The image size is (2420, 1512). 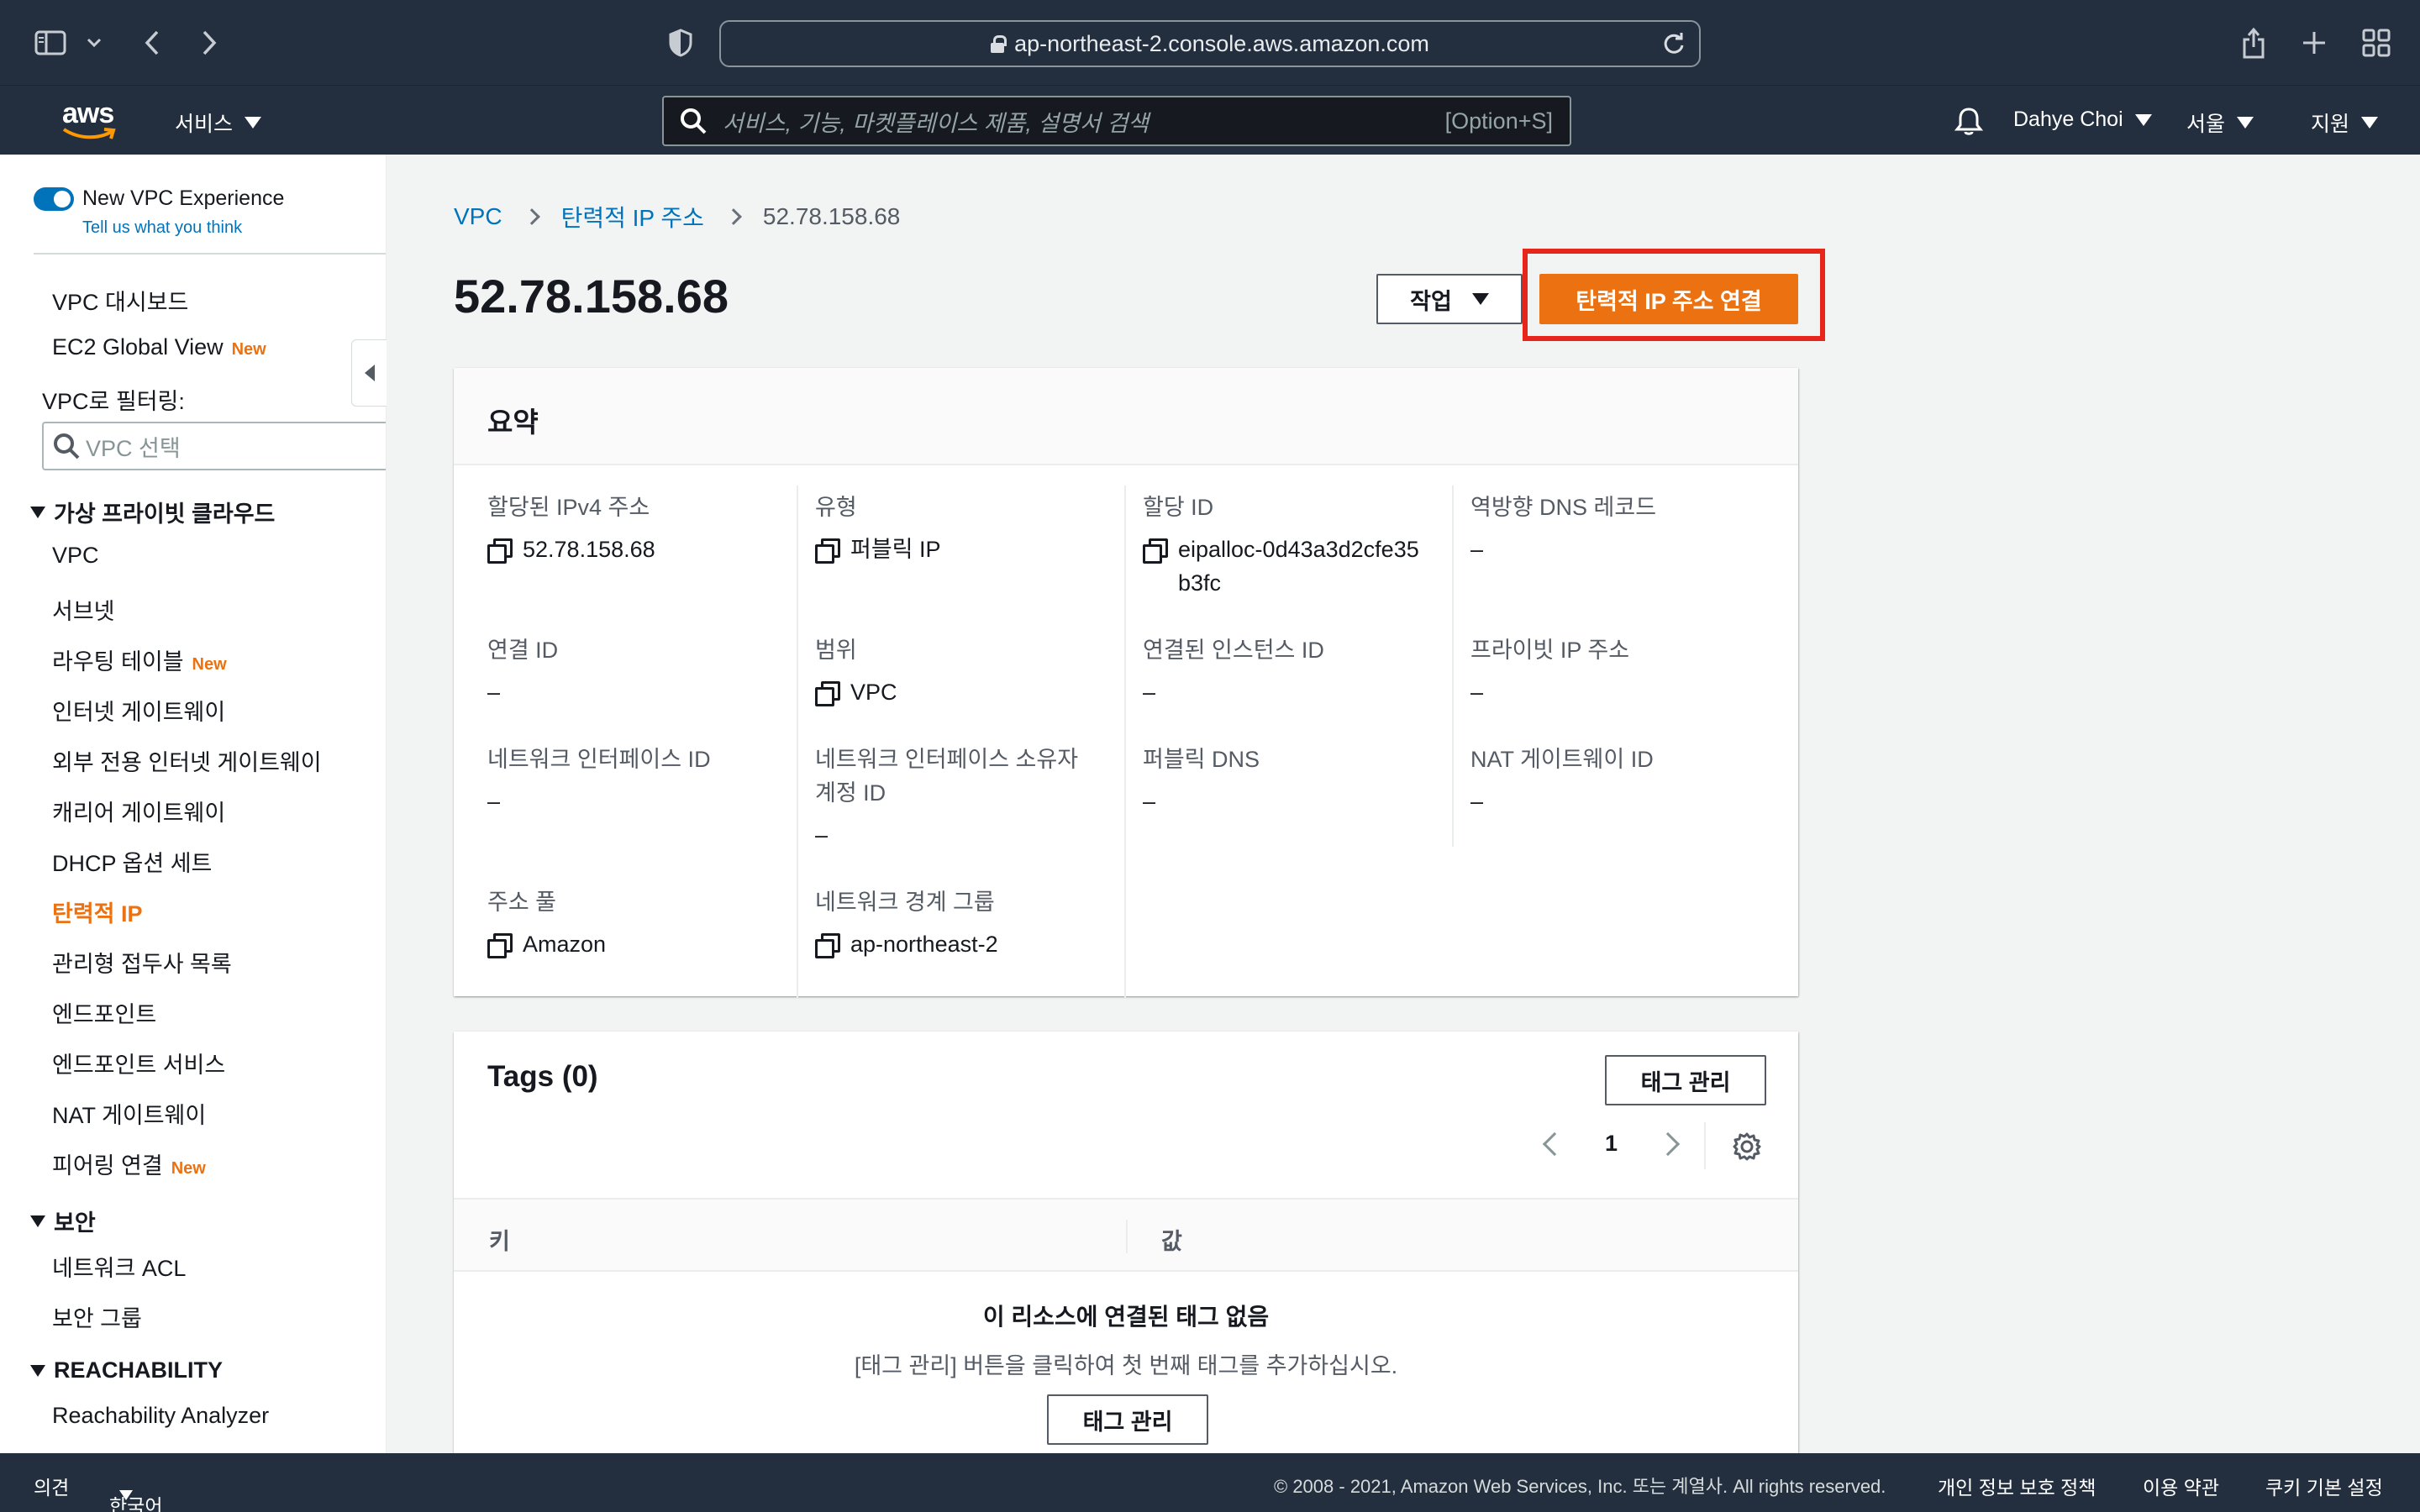 I want to click on manage-tags-button: 태그 관리, so click(x=1685, y=1080).